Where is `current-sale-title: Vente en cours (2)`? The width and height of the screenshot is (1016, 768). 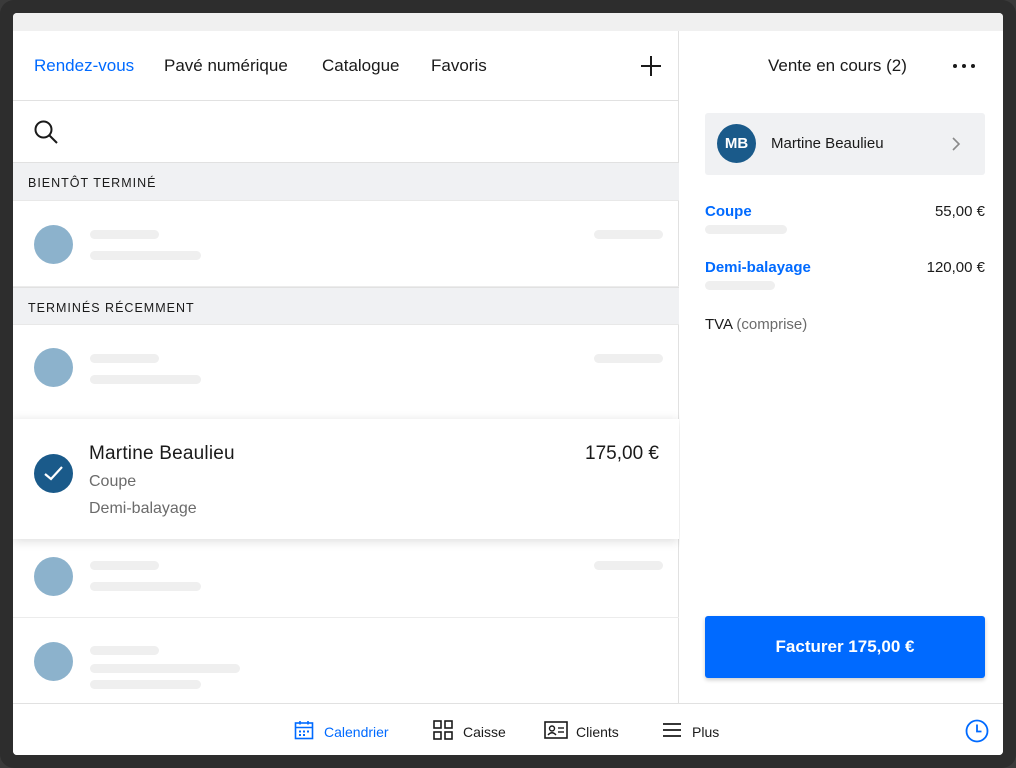 current-sale-title: Vente en cours (2) is located at coordinates (837, 65).